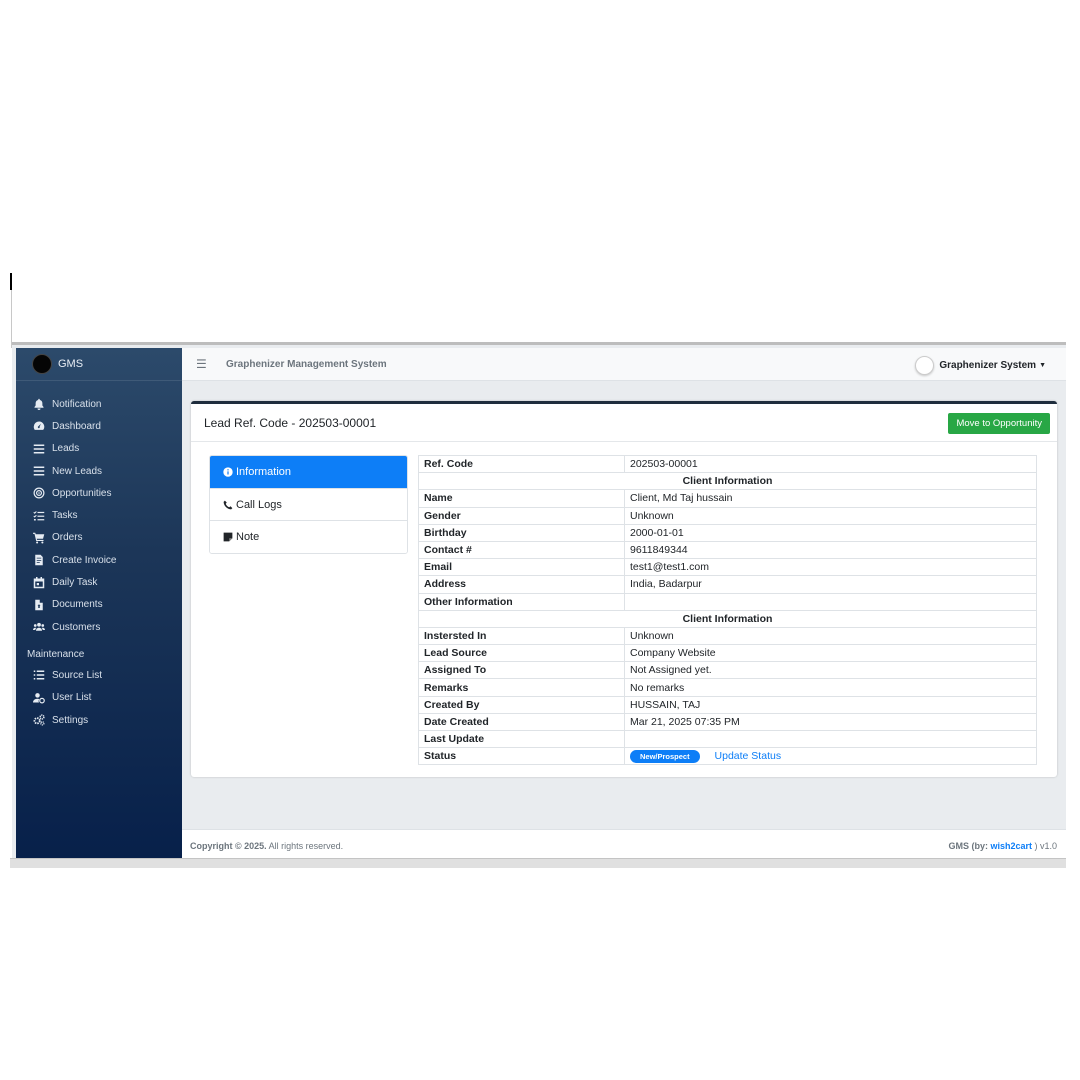 The height and width of the screenshot is (1080, 1080). Describe the element at coordinates (521, 584) in the screenshot. I see `field-label: Address` at that location.